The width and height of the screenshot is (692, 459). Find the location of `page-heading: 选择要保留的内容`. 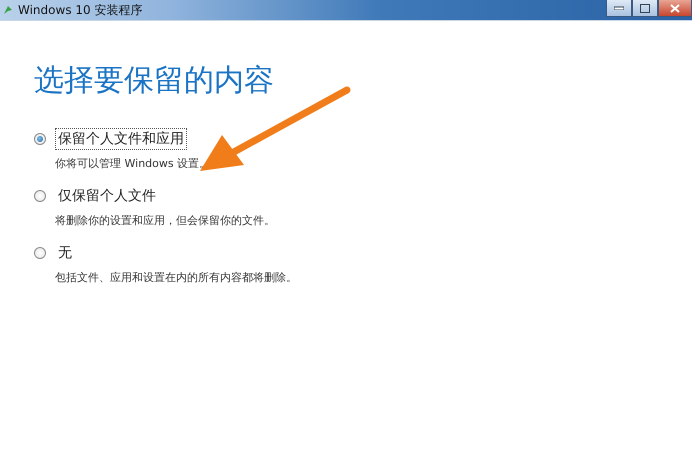

page-heading: 选择要保留的内容 is located at coordinates (154, 81).